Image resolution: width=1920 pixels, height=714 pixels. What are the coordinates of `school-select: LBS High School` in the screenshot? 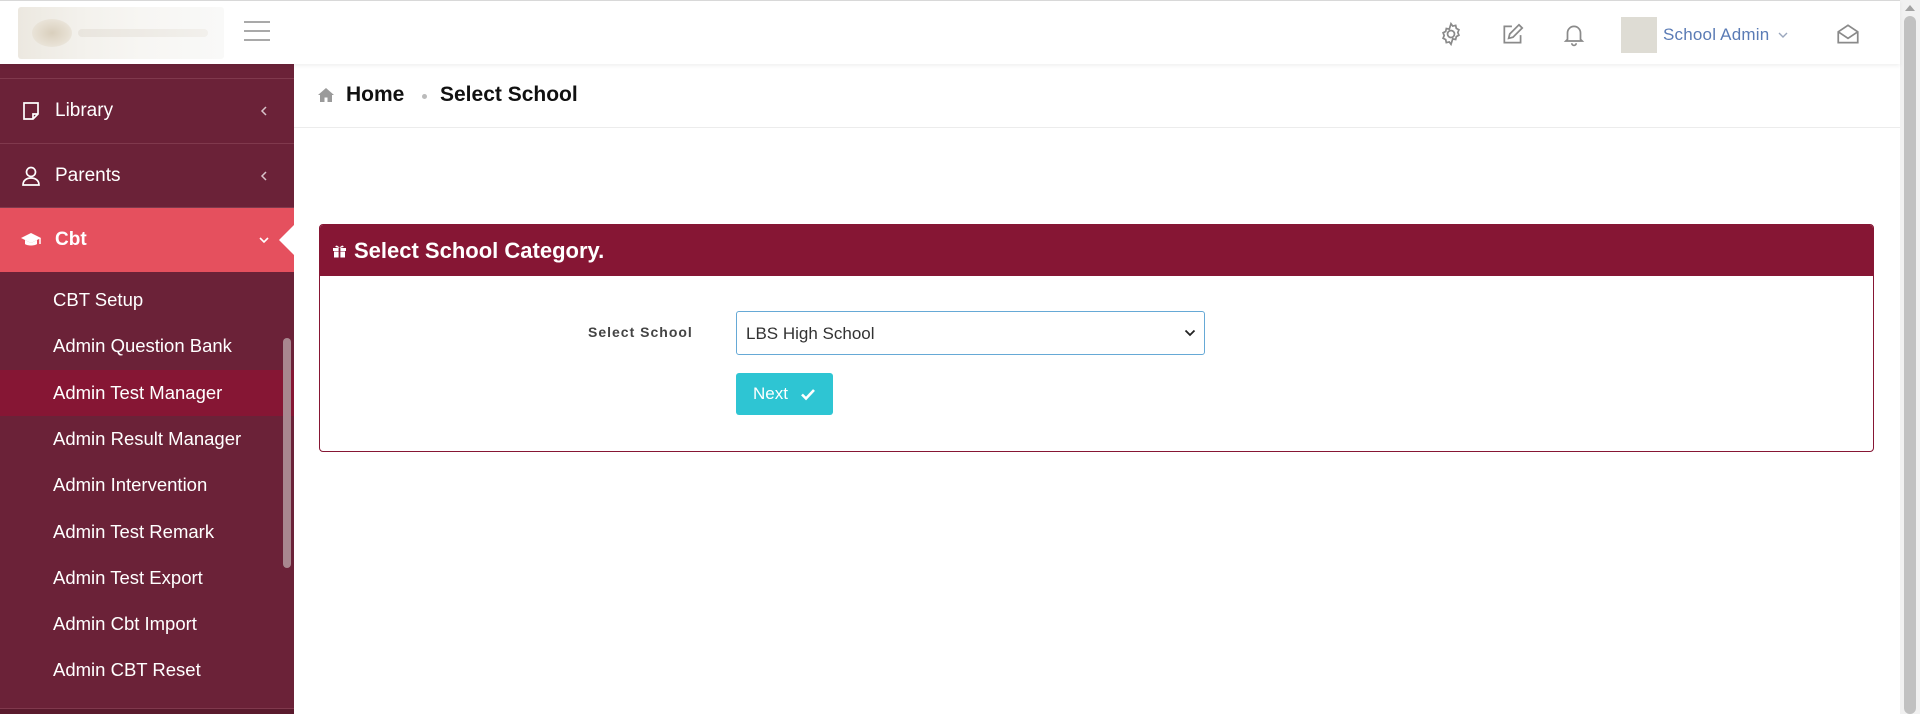 It's located at (970, 333).